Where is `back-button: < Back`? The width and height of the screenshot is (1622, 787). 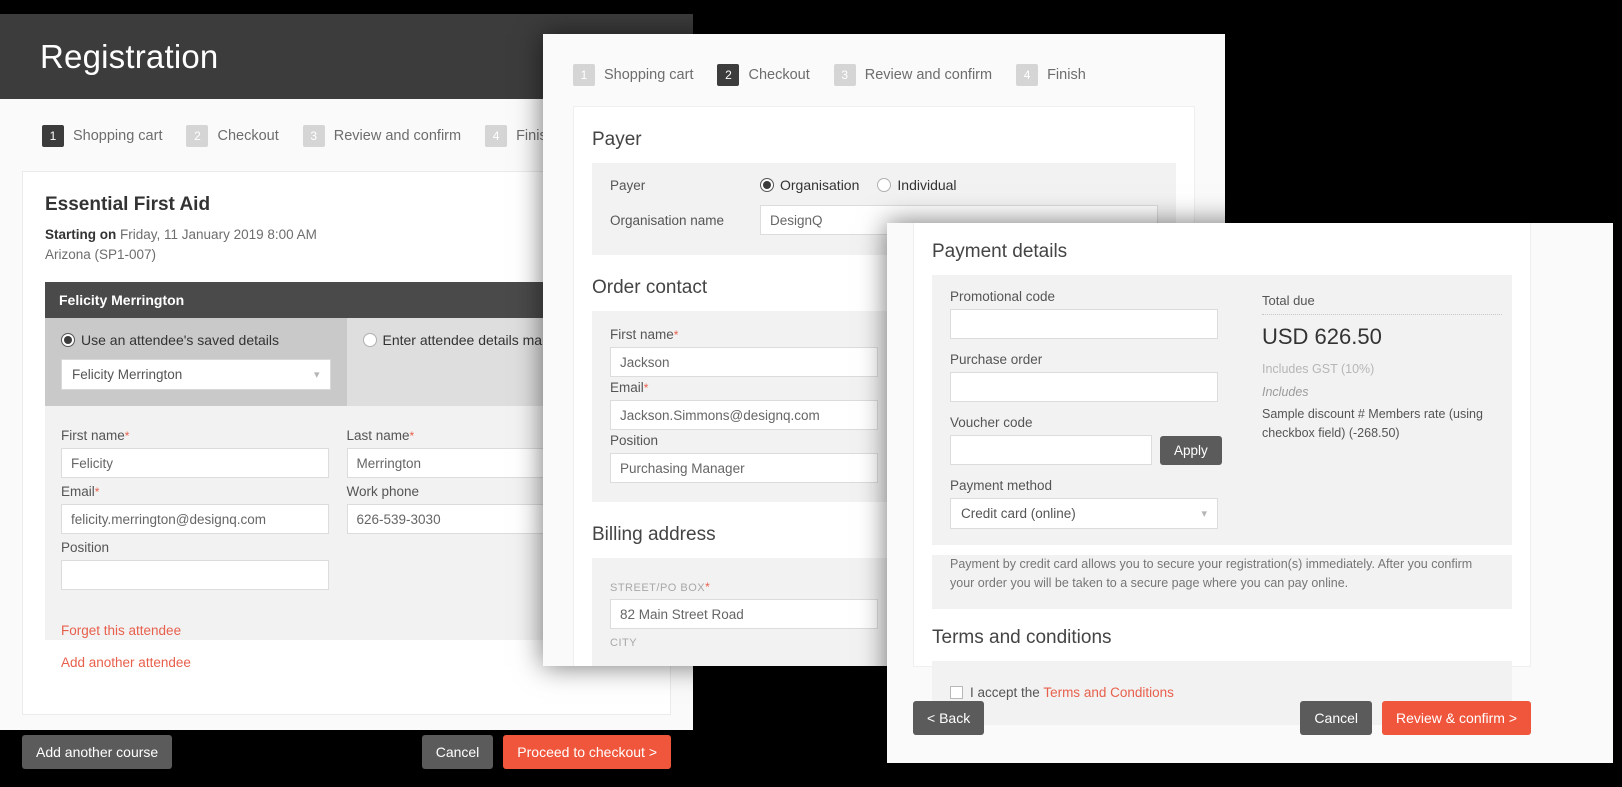 back-button: < Back is located at coordinates (949, 718).